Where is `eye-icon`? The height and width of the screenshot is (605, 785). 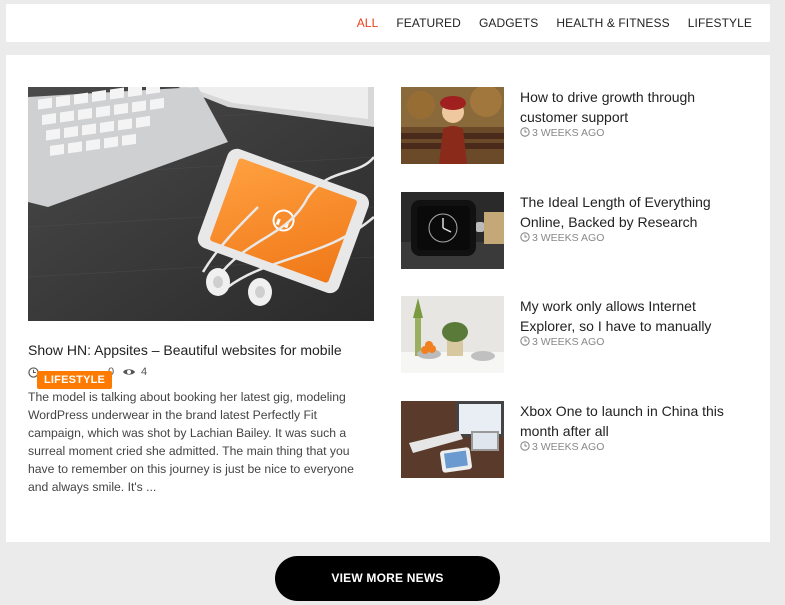 eye-icon is located at coordinates (129, 372).